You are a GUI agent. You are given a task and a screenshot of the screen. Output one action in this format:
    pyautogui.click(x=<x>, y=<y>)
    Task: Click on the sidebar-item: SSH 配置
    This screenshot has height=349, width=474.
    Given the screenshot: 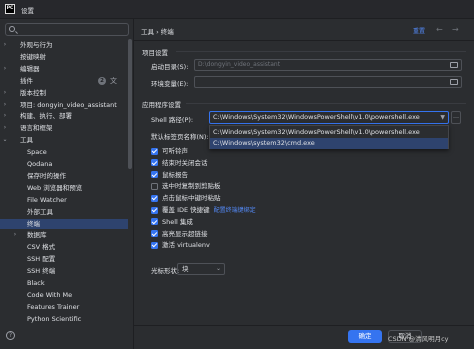 What is the action you would take?
    pyautogui.click(x=64, y=259)
    